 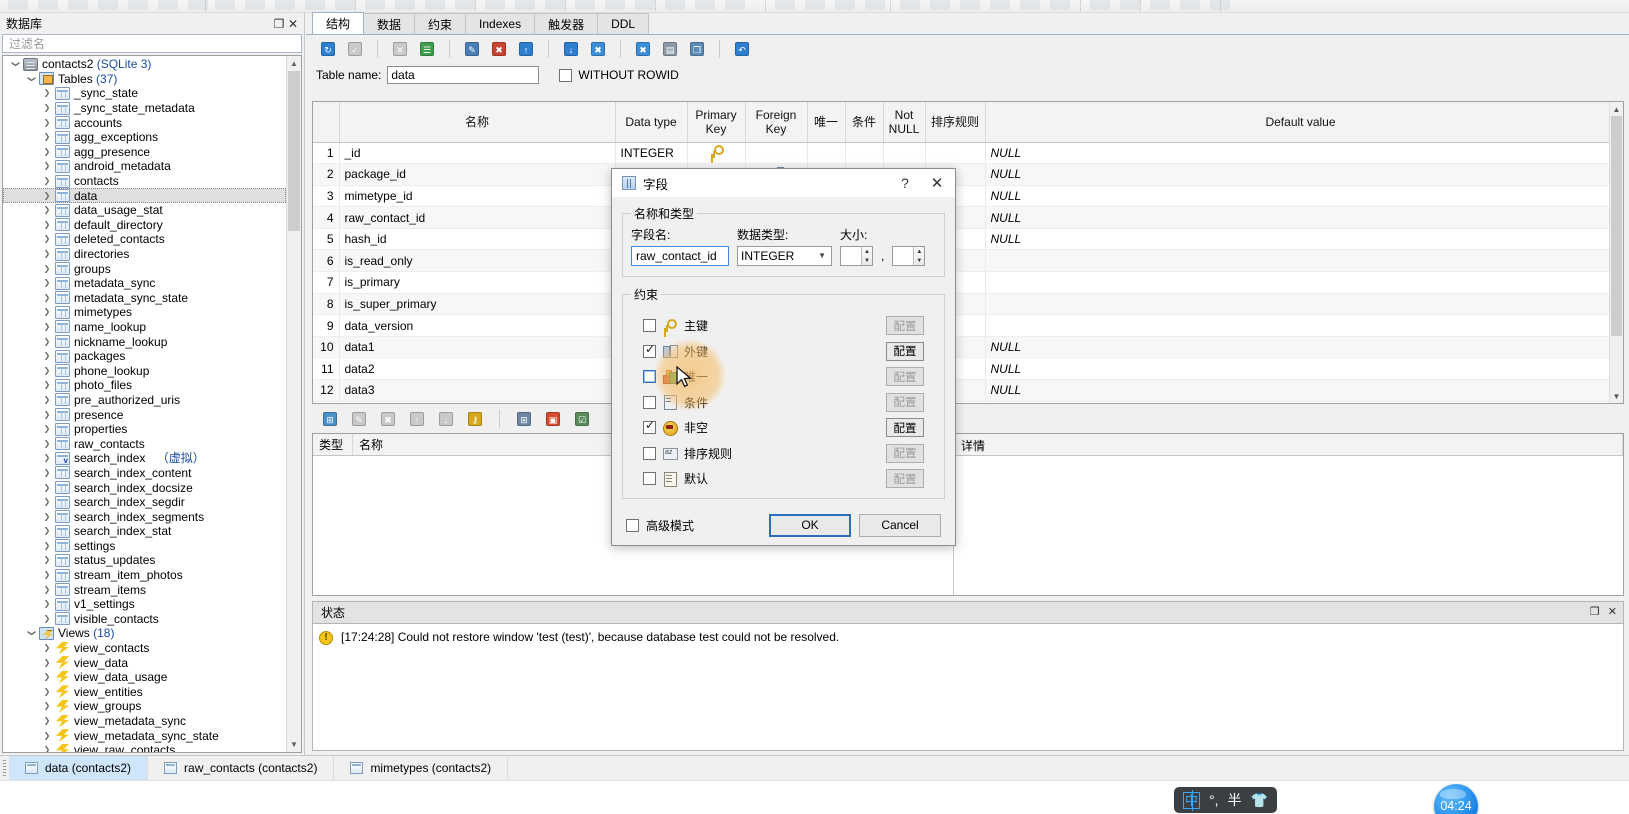 What do you see at coordinates (144, 79) in the screenshot?
I see `tree-item-Tables: Tables (37)` at bounding box center [144, 79].